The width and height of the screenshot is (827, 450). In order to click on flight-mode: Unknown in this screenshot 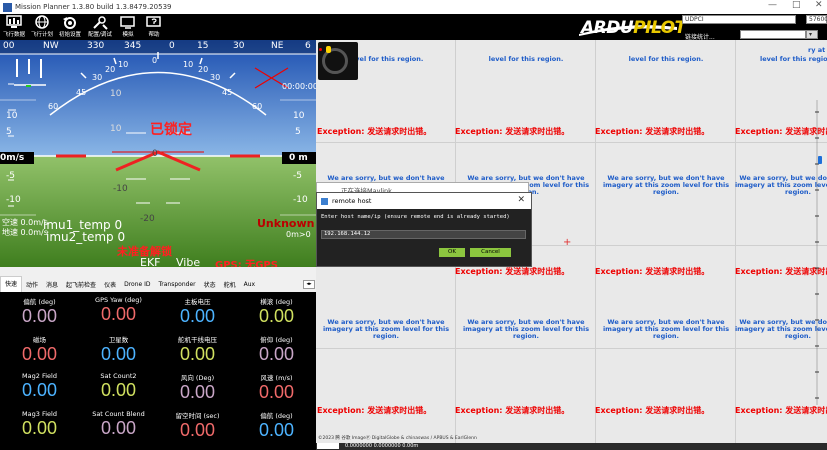, I will do `click(286, 223)`.